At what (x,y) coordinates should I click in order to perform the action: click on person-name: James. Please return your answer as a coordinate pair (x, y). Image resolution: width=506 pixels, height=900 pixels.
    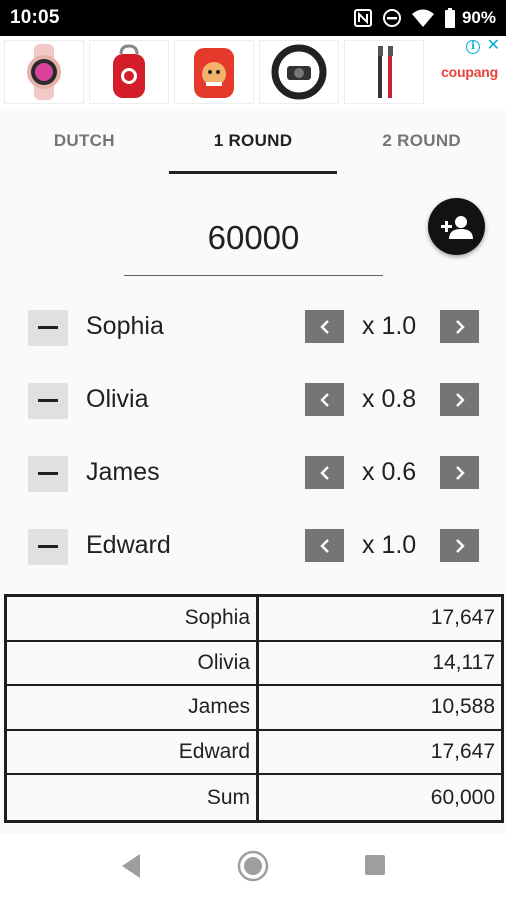
    Looking at the image, I should click on (123, 472).